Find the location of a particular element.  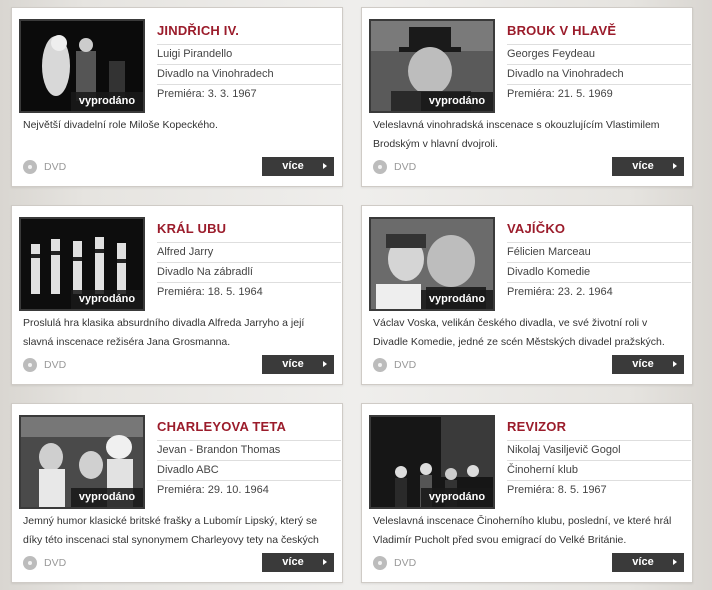

premiere-date: Premiéra: 29. 10. 1964 is located at coordinates (249, 490).